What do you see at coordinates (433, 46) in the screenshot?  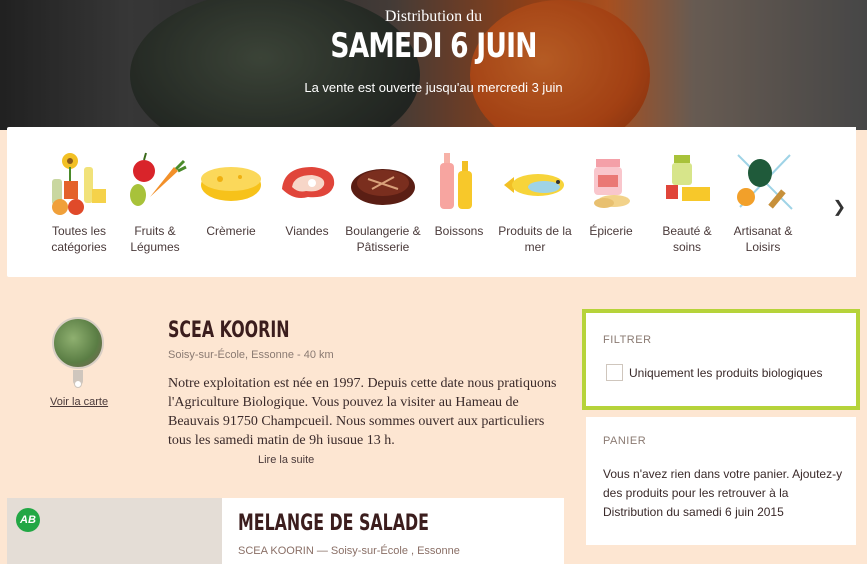 I see `page-title: SAMEDI 6 JUIN` at bounding box center [433, 46].